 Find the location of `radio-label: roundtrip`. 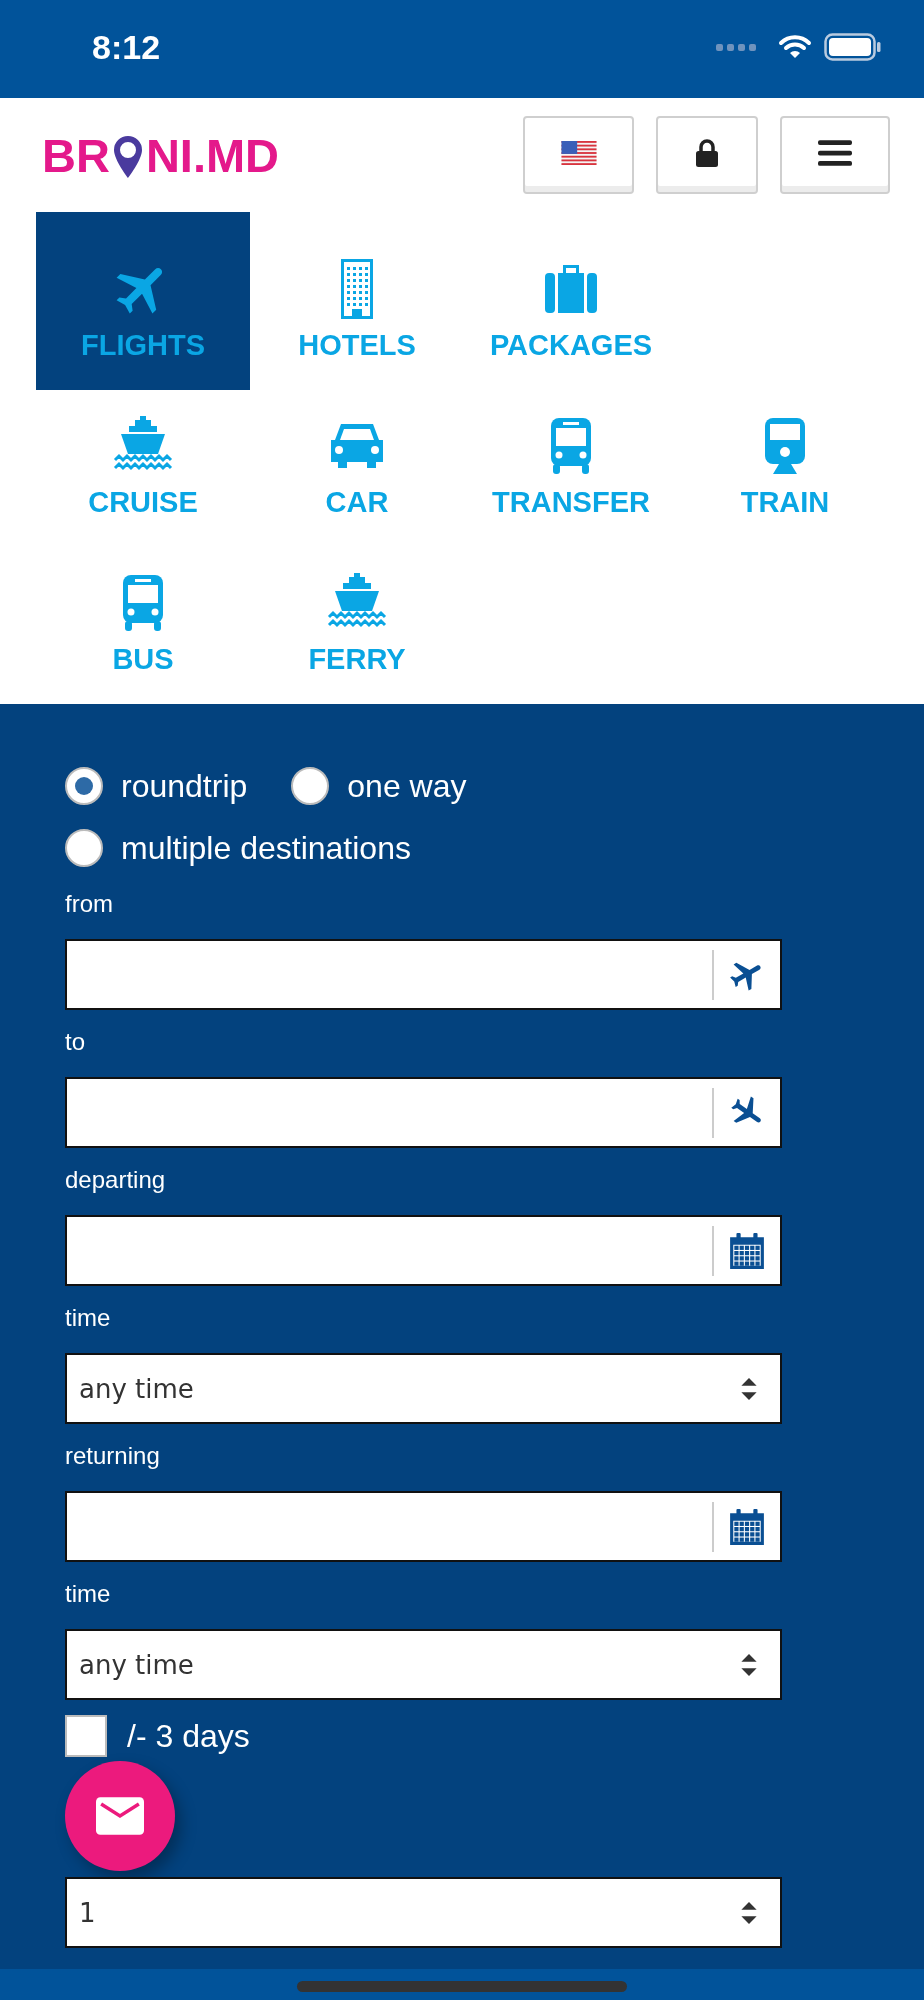

radio-label: roundtrip is located at coordinates (184, 786).